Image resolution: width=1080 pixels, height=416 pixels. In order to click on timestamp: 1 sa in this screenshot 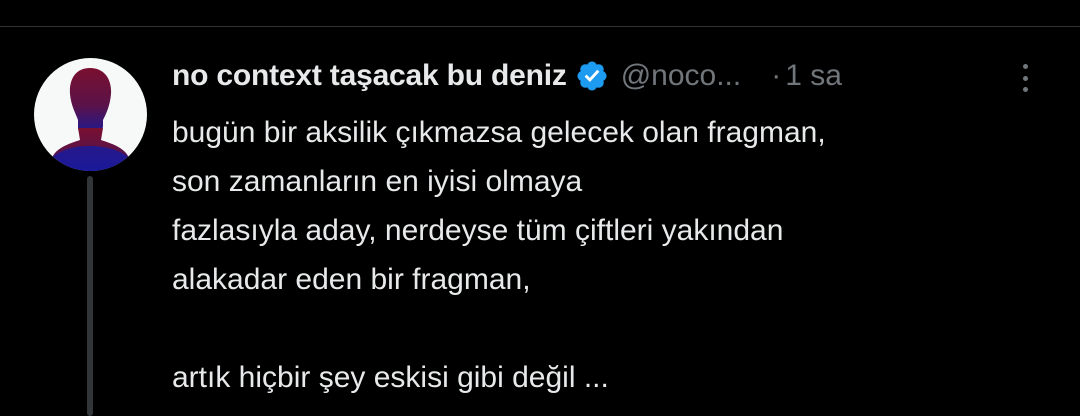, I will do `click(813, 76)`.